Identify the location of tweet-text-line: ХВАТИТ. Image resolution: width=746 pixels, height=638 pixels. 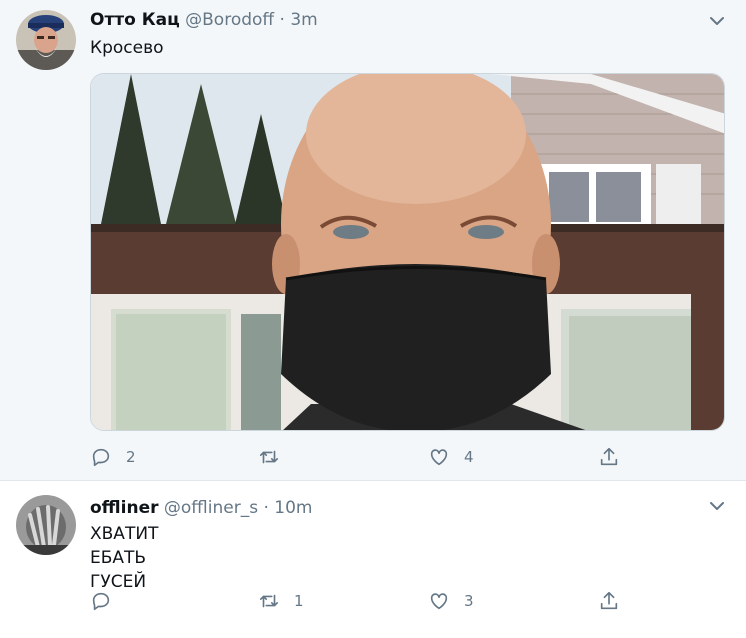
(124, 534).